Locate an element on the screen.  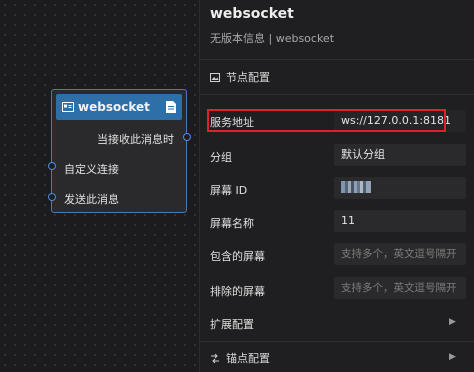
group-label: 分组 is located at coordinates (221, 157).